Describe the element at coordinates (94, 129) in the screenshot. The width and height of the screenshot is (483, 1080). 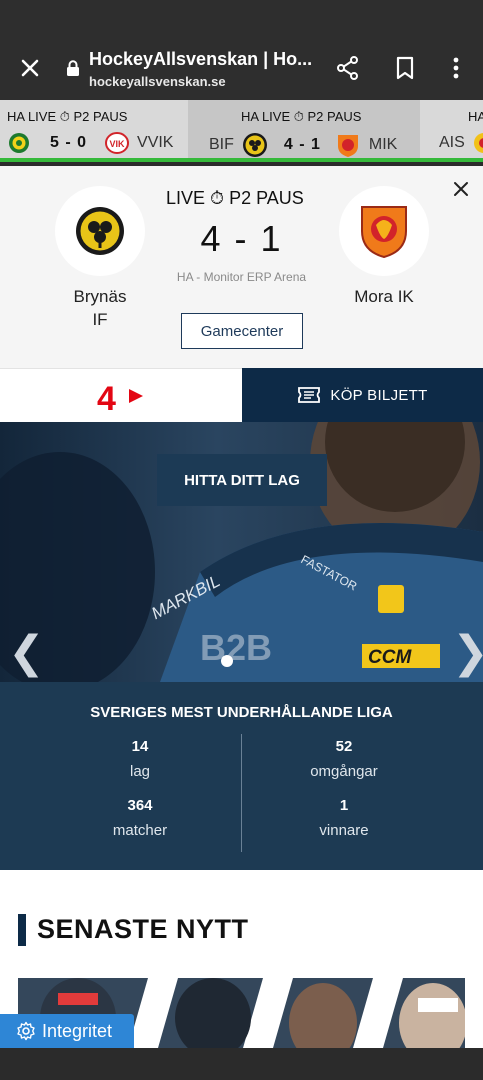
I see `ticker-game-1: HA LIVE ⏱ P2 PAUS 5 - 0 VIK VVIK` at that location.